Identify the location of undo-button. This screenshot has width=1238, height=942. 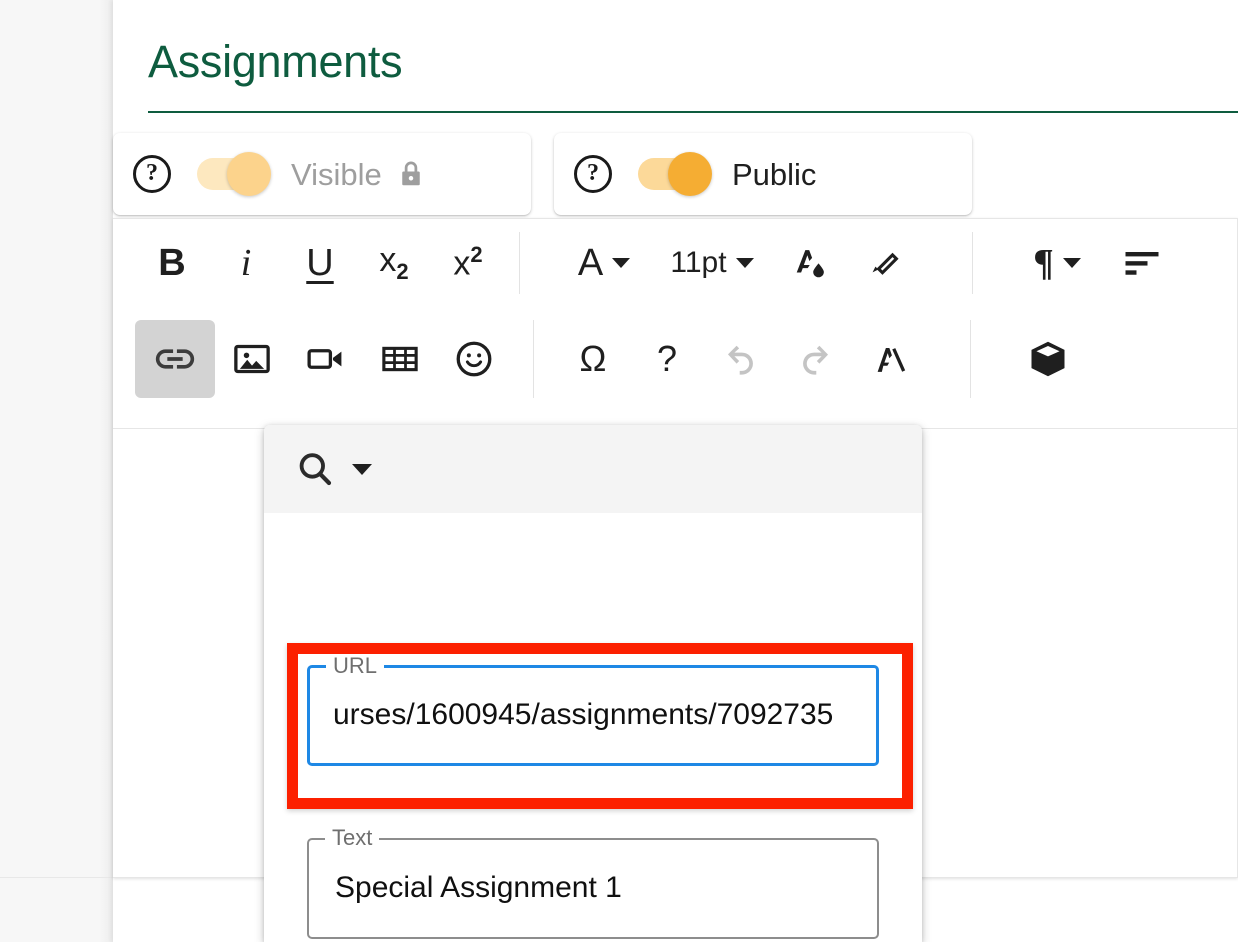
(741, 359).